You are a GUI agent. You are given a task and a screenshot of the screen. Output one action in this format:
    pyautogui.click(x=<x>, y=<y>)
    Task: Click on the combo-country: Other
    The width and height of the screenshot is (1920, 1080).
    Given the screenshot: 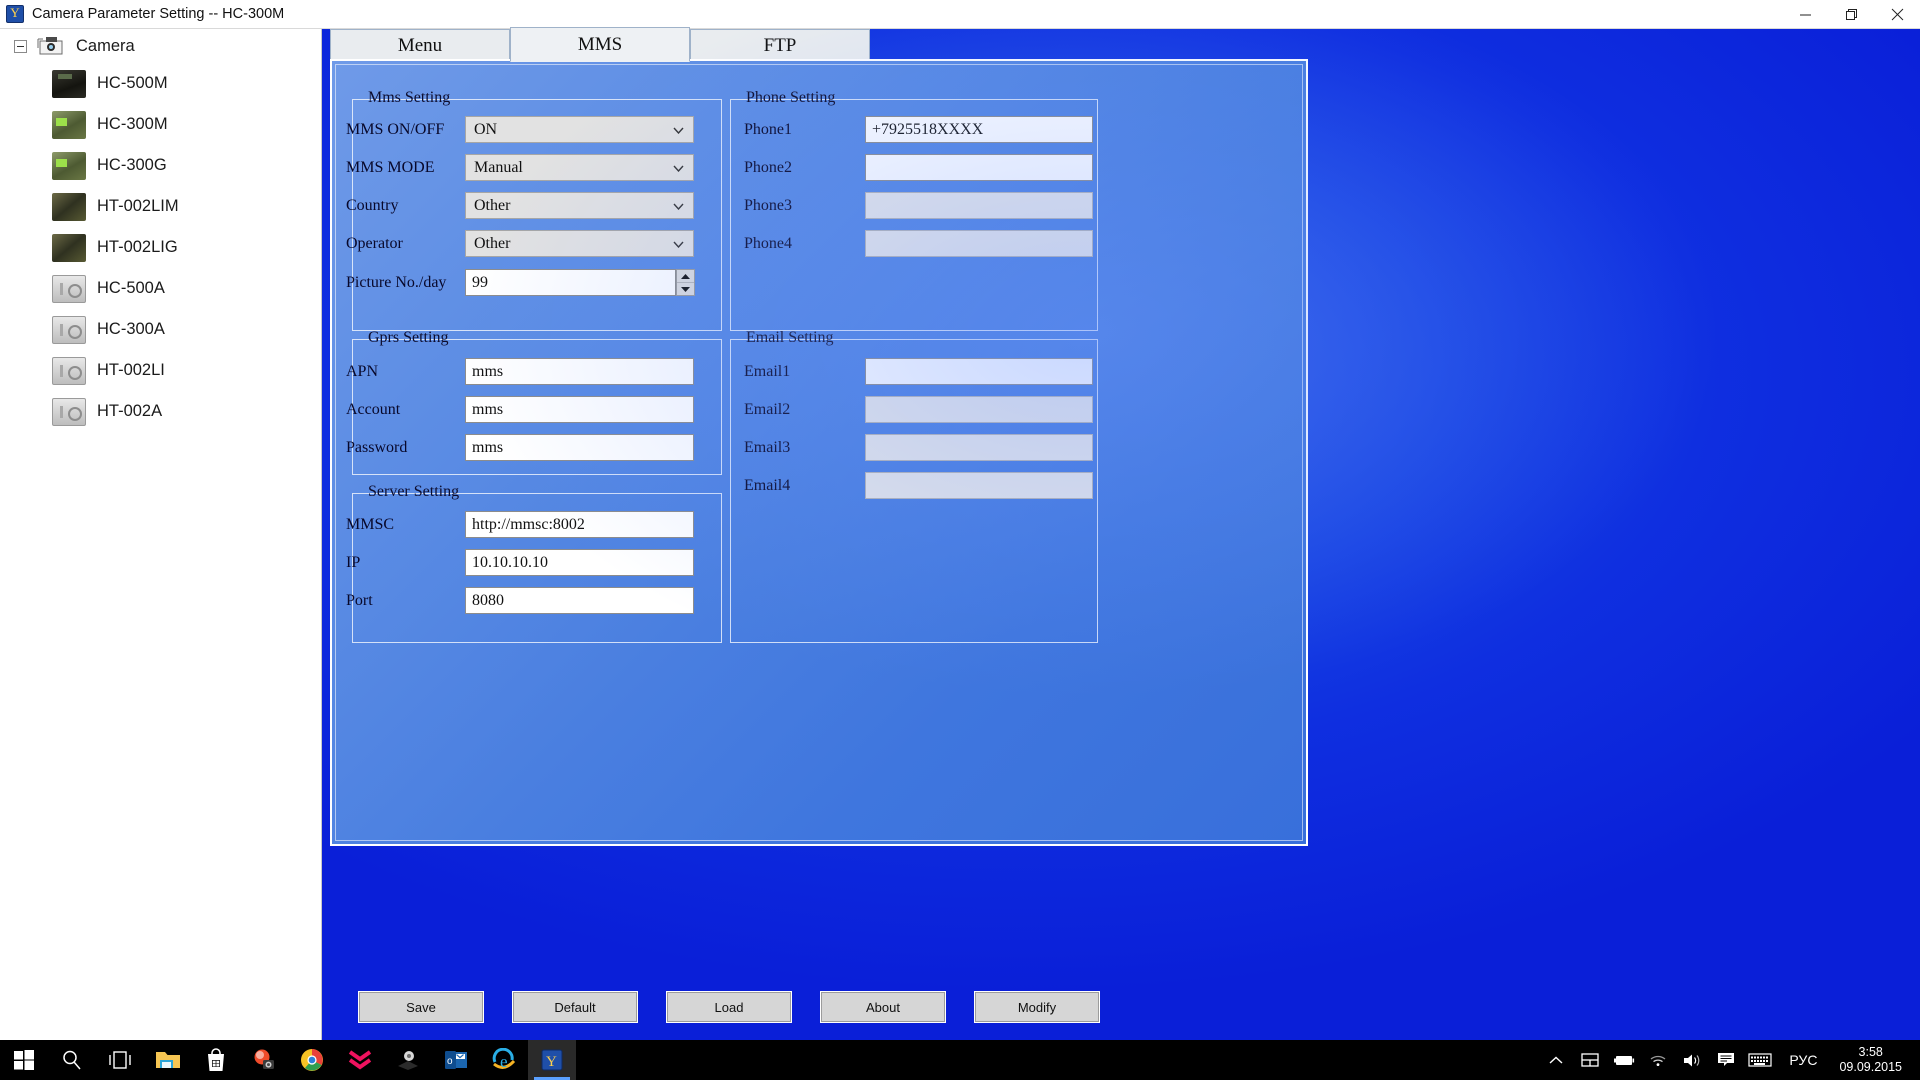 What is the action you would take?
    pyautogui.click(x=579, y=205)
    